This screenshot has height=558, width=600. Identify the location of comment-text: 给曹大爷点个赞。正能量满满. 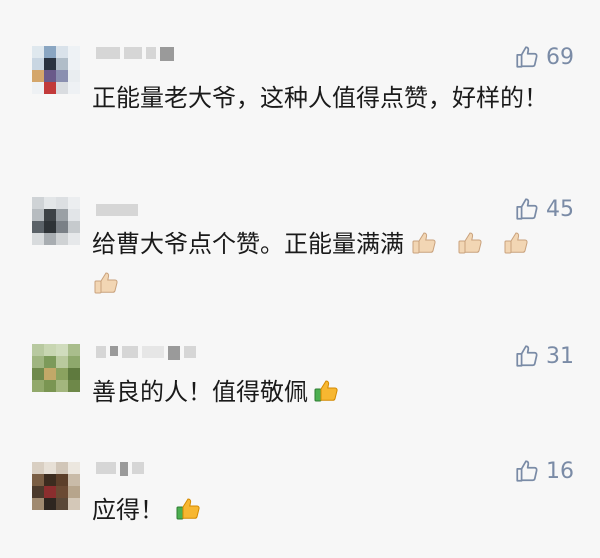
(327, 264).